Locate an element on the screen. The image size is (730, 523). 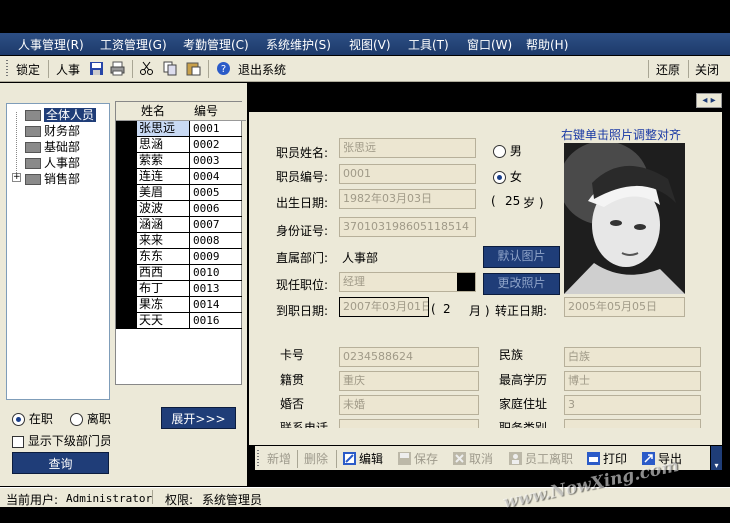
grid-header-no: 编号 is located at coordinates (218, 111).